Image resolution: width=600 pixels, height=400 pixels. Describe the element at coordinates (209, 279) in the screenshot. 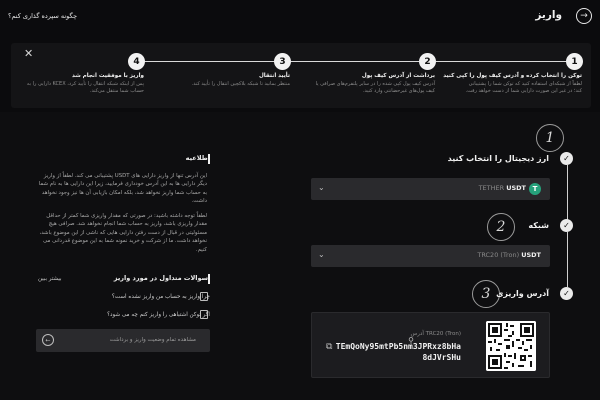

I see `faq-accent-bar` at that location.